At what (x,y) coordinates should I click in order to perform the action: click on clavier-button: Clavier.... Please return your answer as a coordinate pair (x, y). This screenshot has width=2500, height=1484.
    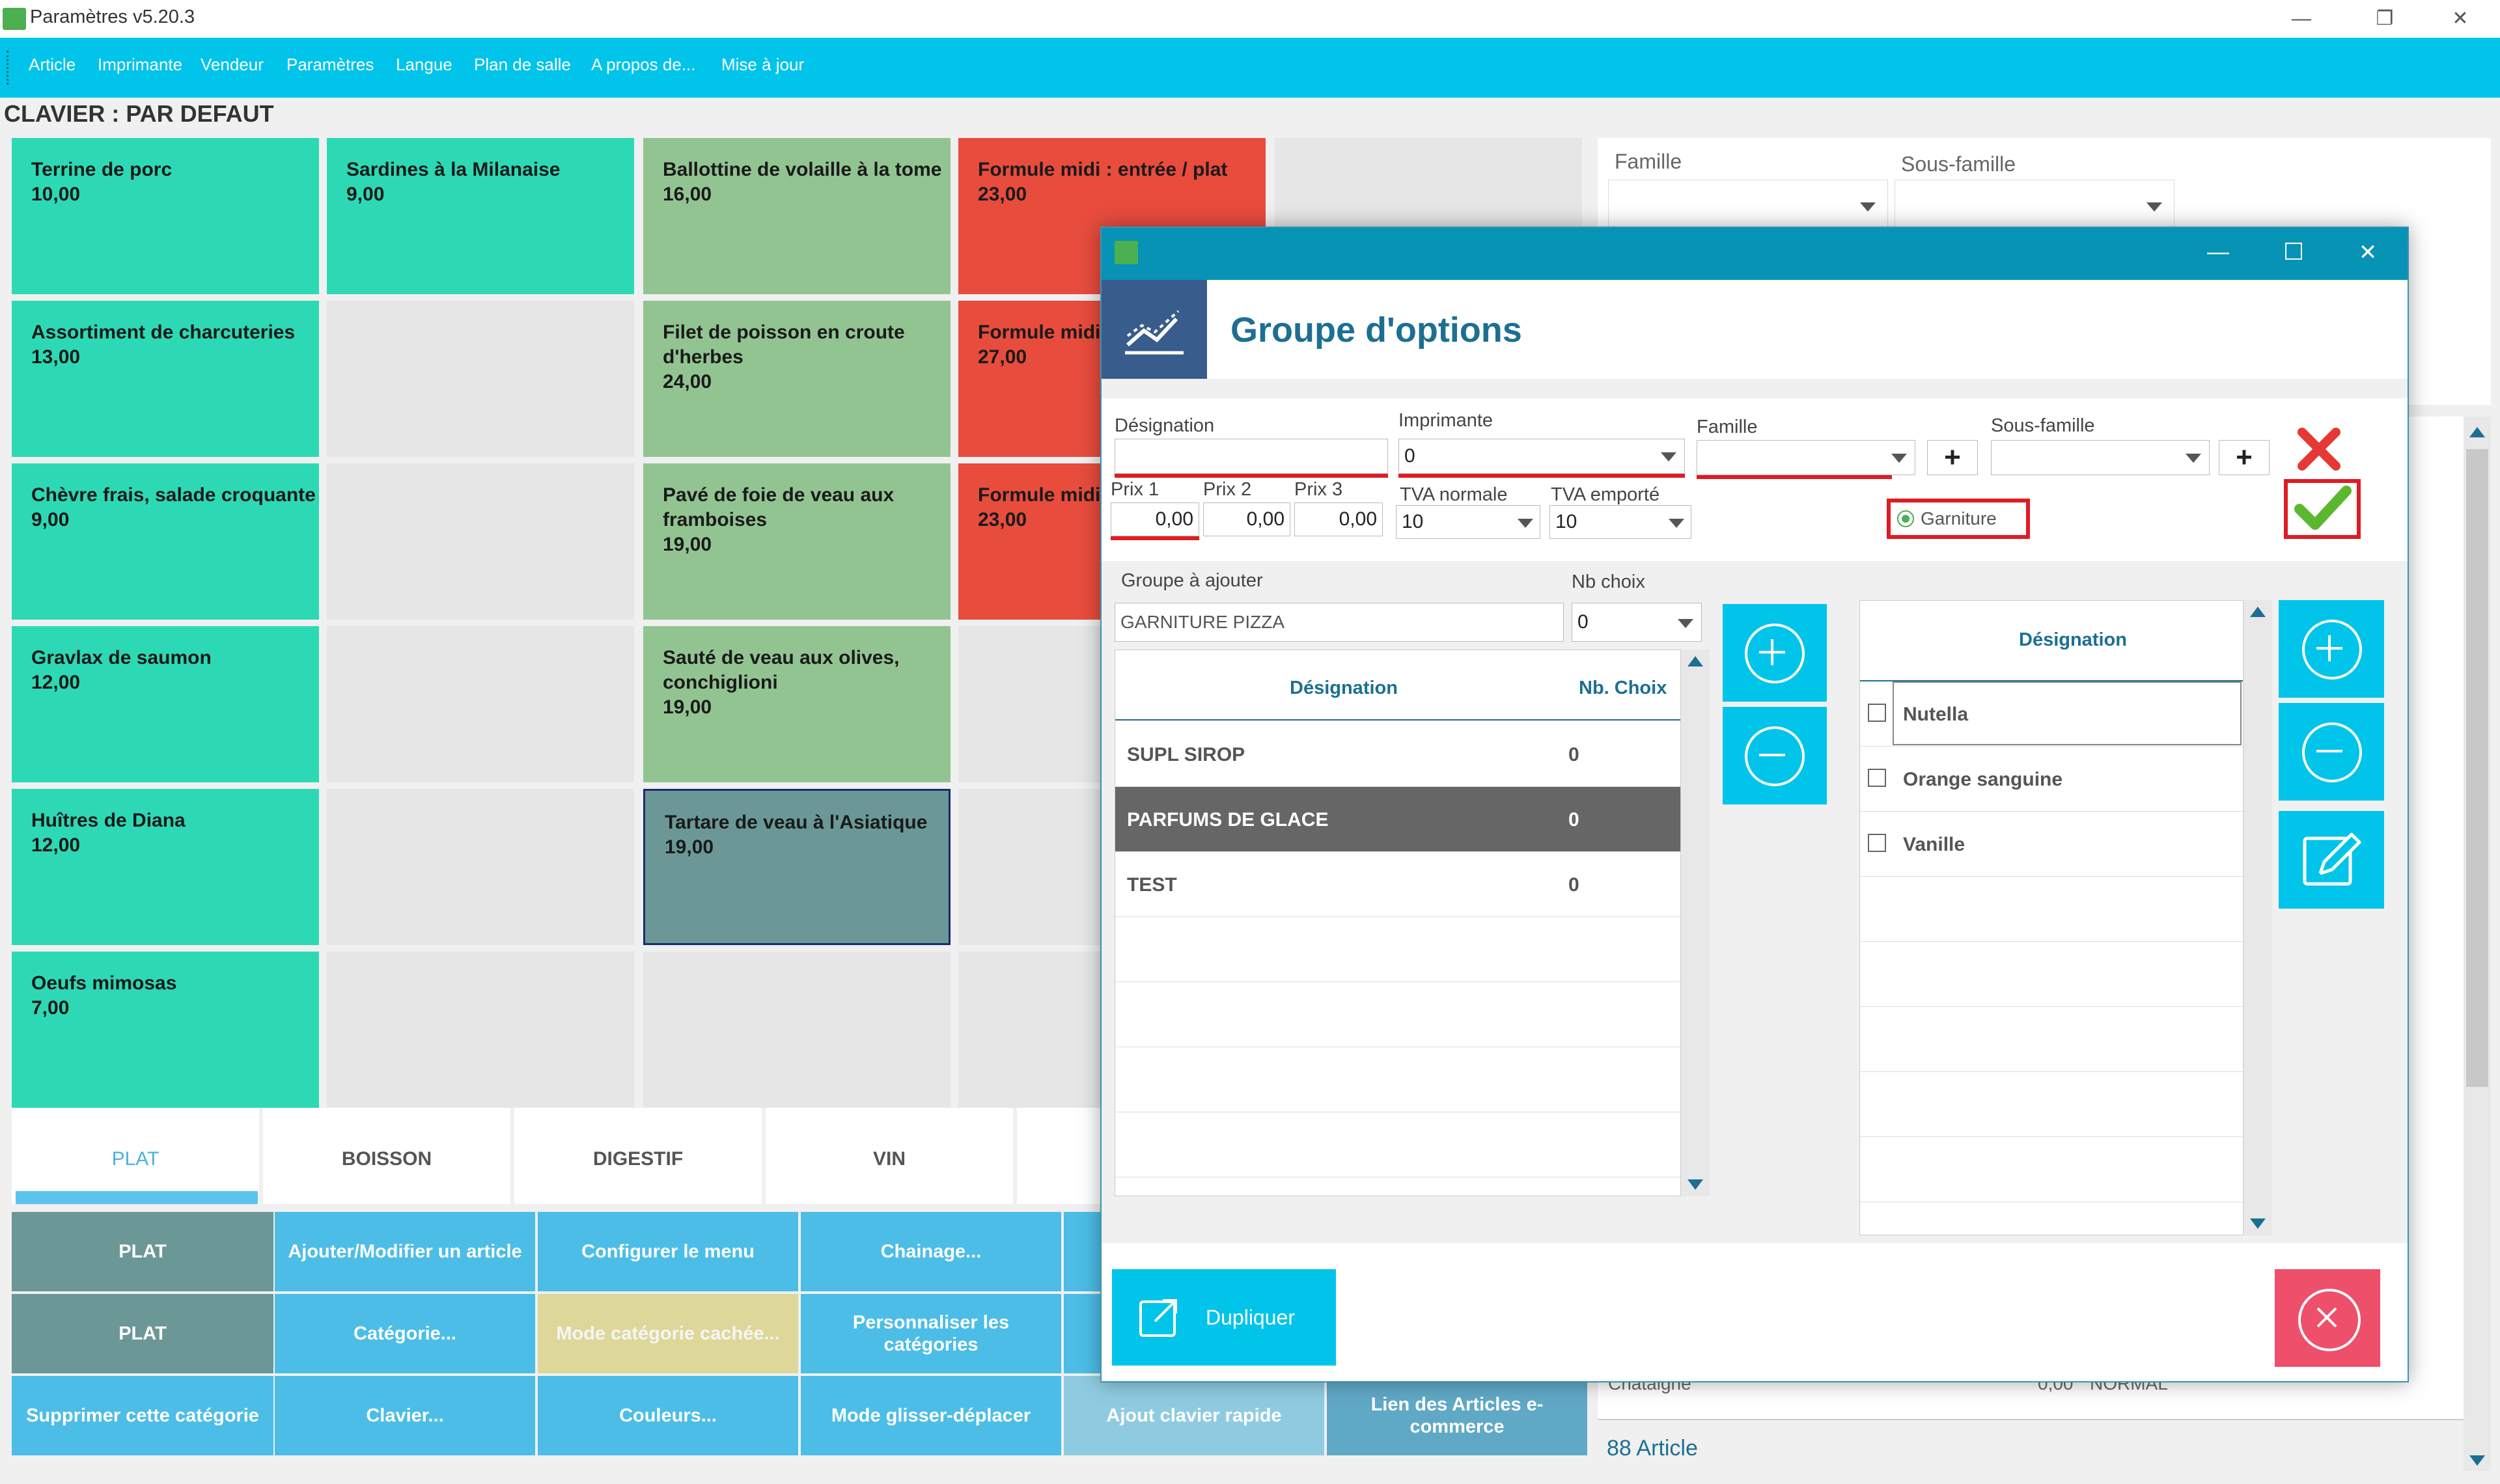
    Looking at the image, I should click on (405, 1415).